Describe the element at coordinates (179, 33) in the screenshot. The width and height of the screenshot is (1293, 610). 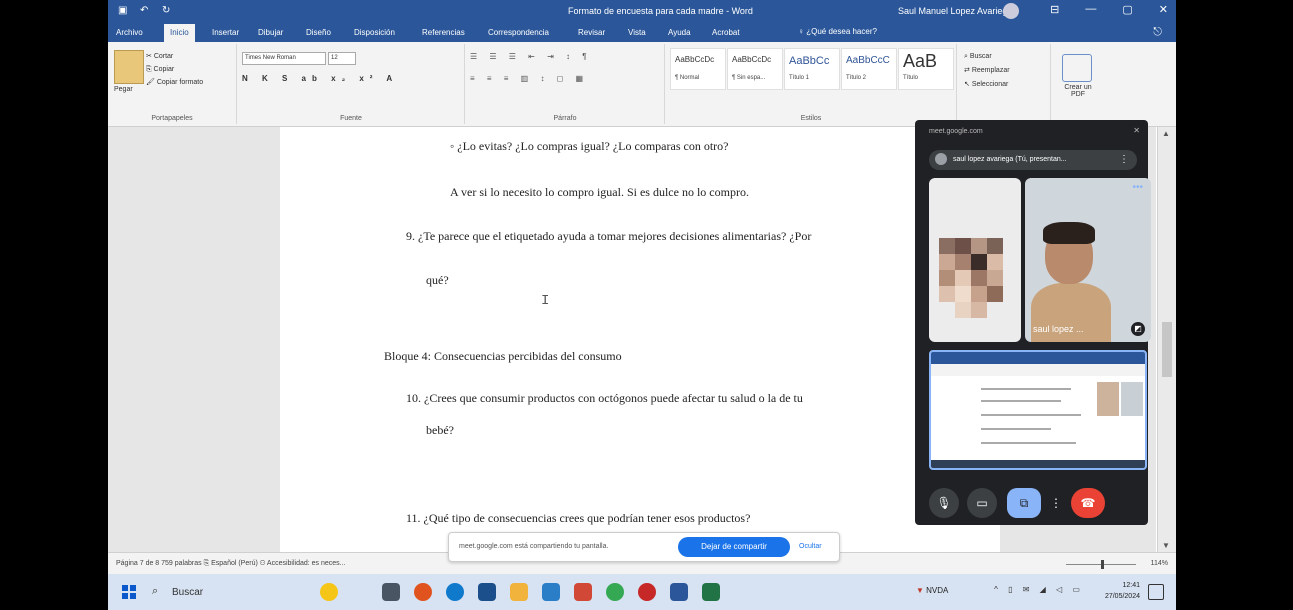
I see `tab-inicio: Inicio` at that location.